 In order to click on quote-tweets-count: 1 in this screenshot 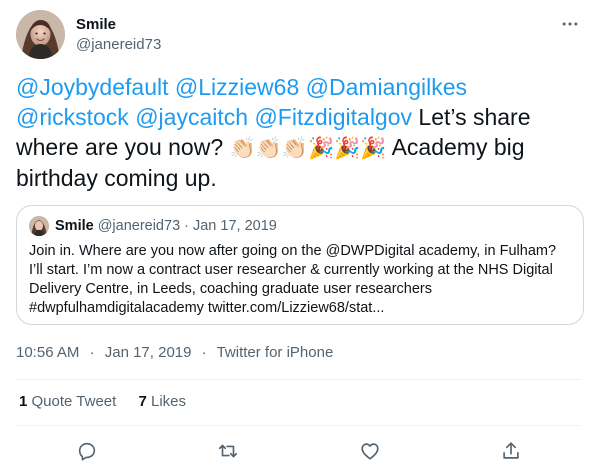, I will do `click(23, 401)`.